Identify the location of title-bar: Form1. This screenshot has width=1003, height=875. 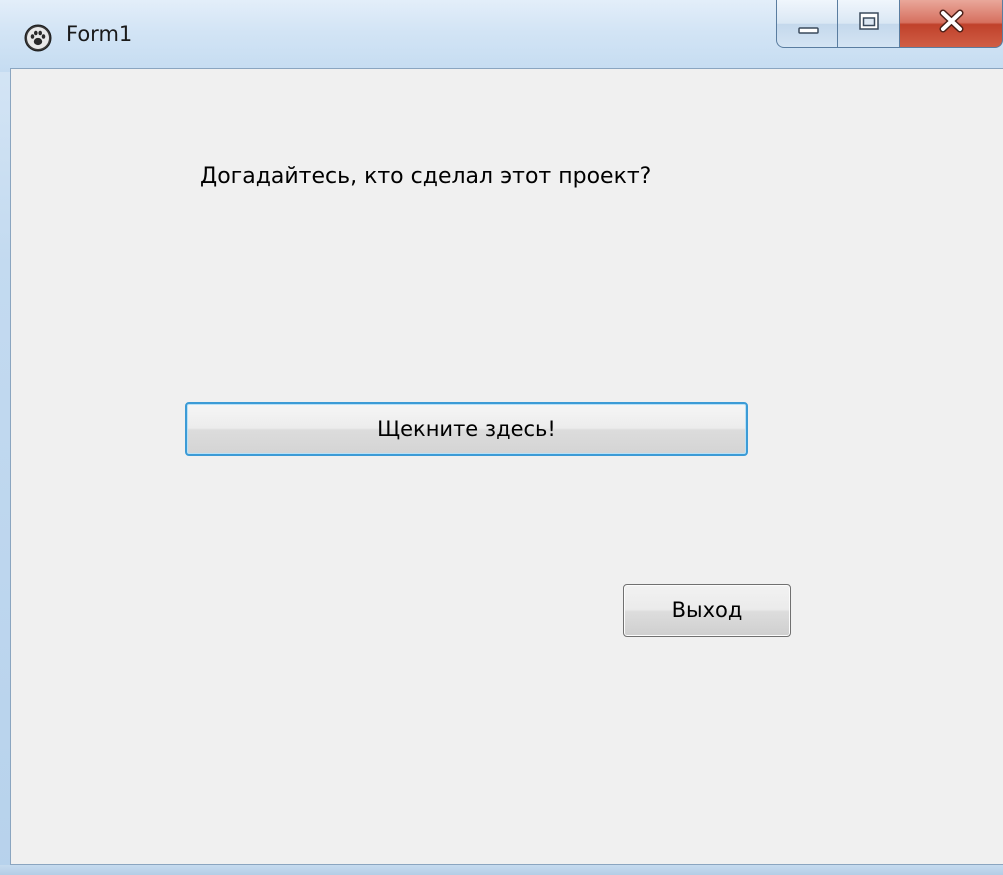
(501, 36).